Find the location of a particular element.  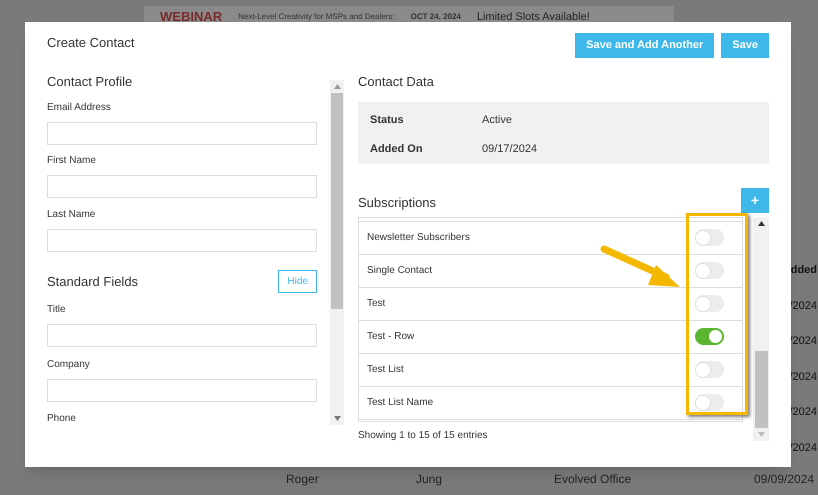

field-label: Phone is located at coordinates (62, 419).